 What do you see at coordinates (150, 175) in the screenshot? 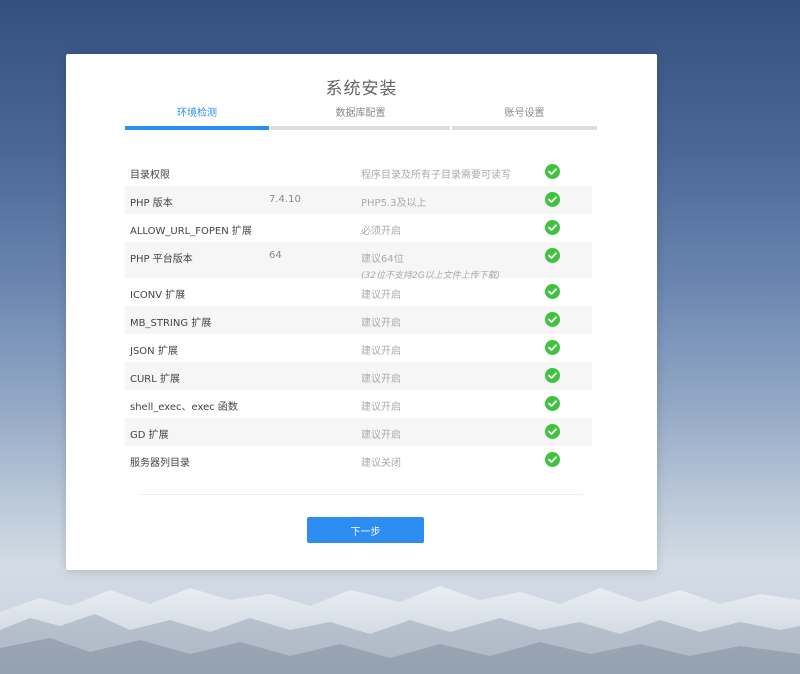
I see `check-name: 目录权限` at bounding box center [150, 175].